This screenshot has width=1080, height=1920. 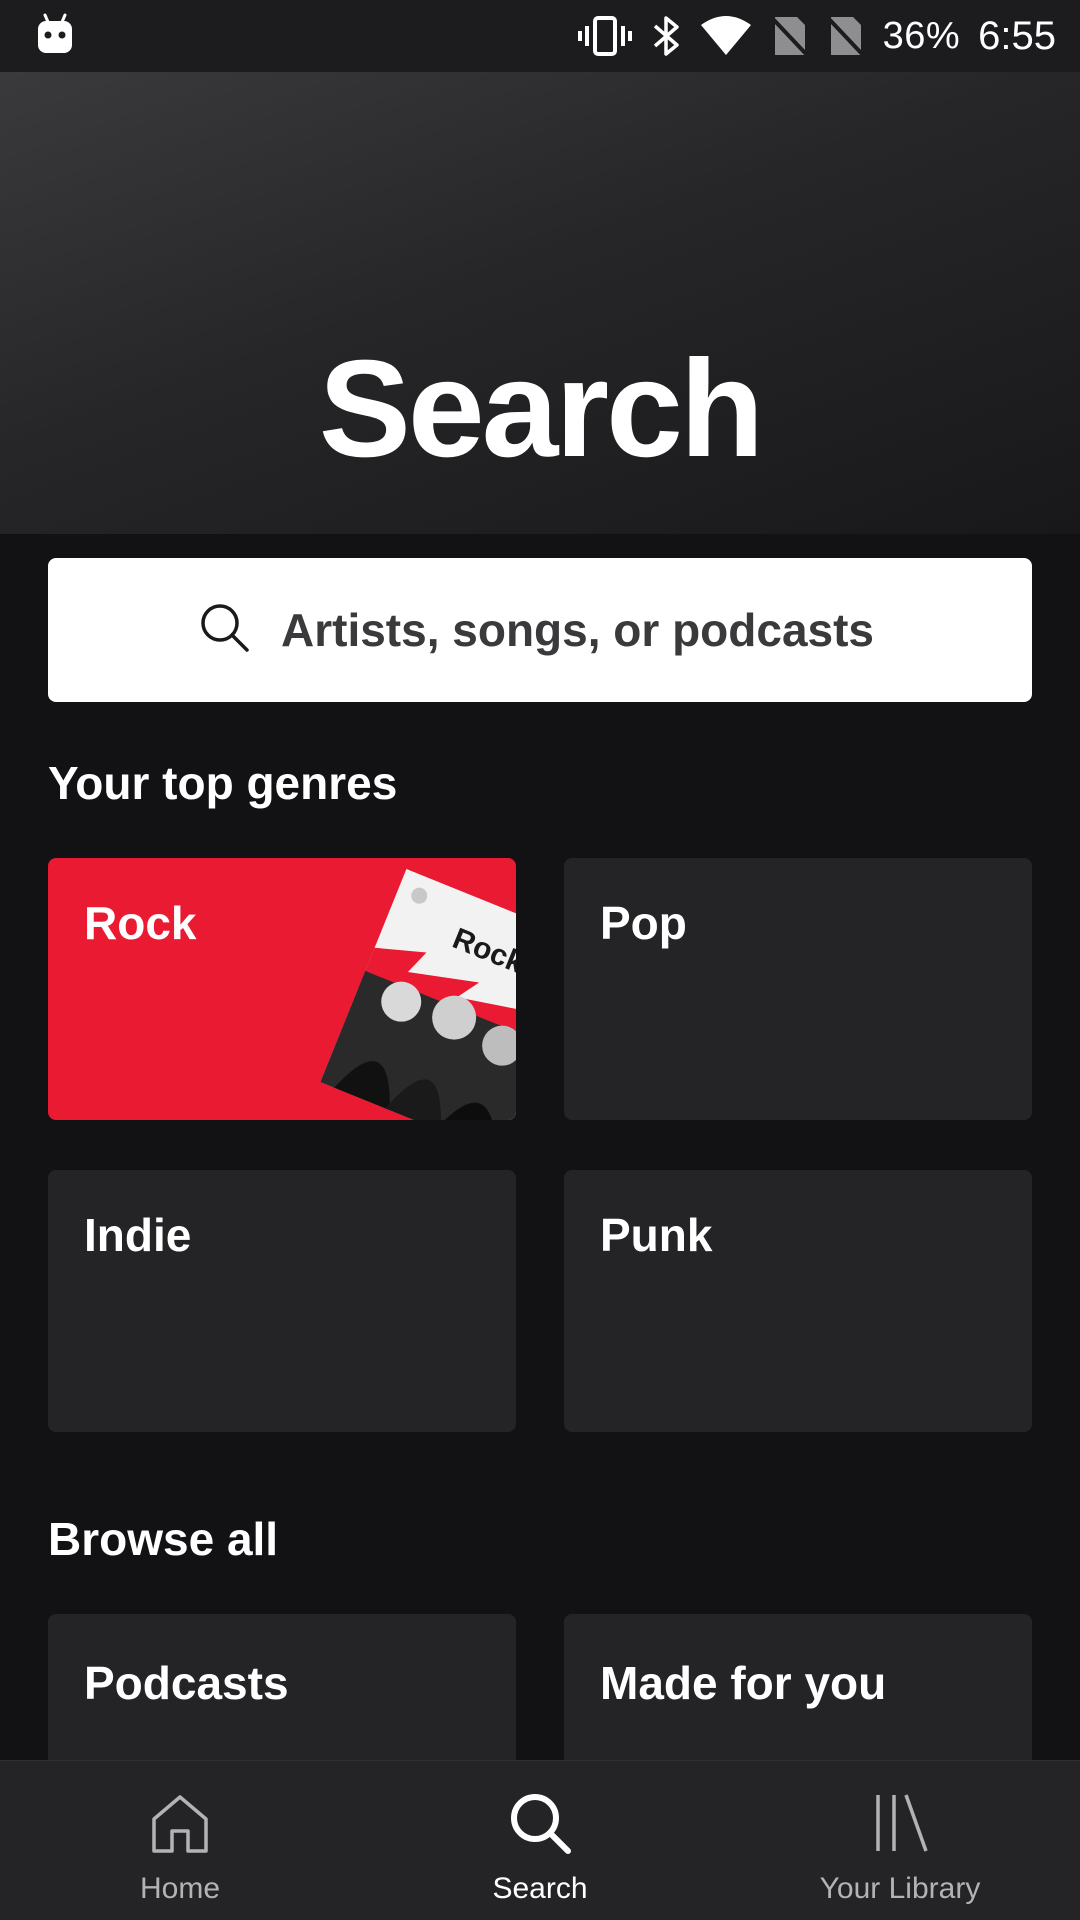 What do you see at coordinates (140, 923) in the screenshot?
I see `genre-label: Rock` at bounding box center [140, 923].